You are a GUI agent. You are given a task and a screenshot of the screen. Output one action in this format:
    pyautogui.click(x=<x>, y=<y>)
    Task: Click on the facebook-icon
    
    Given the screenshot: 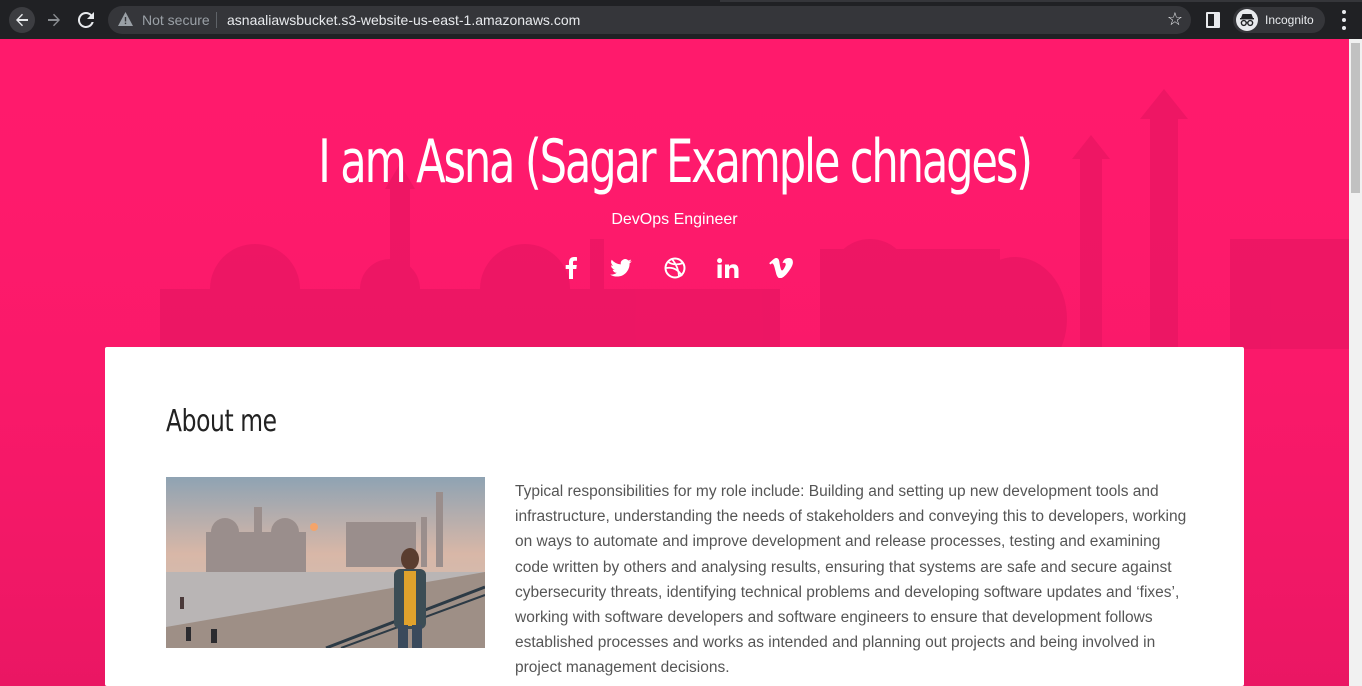 What is the action you would take?
    pyautogui.click(x=571, y=268)
    